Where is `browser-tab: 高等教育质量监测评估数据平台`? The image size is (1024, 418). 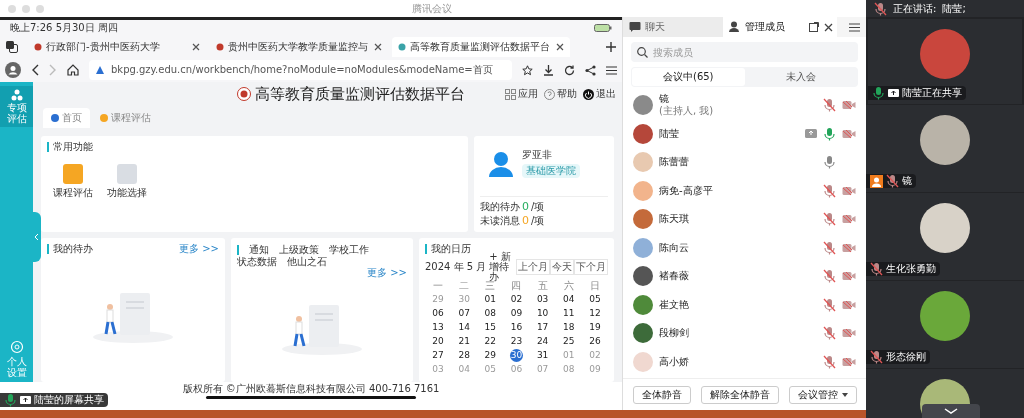
browser-tab: 高等教育质量监测评估数据平台 is located at coordinates (481, 47).